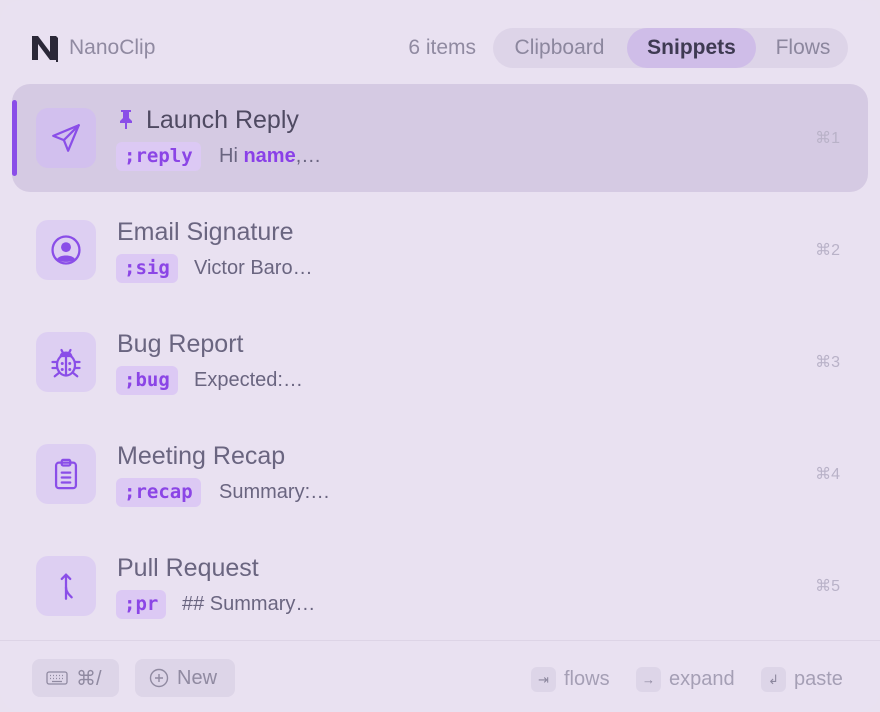 The width and height of the screenshot is (880, 712). What do you see at coordinates (205, 232) in the screenshot?
I see `snippet-title: Email Signature` at bounding box center [205, 232].